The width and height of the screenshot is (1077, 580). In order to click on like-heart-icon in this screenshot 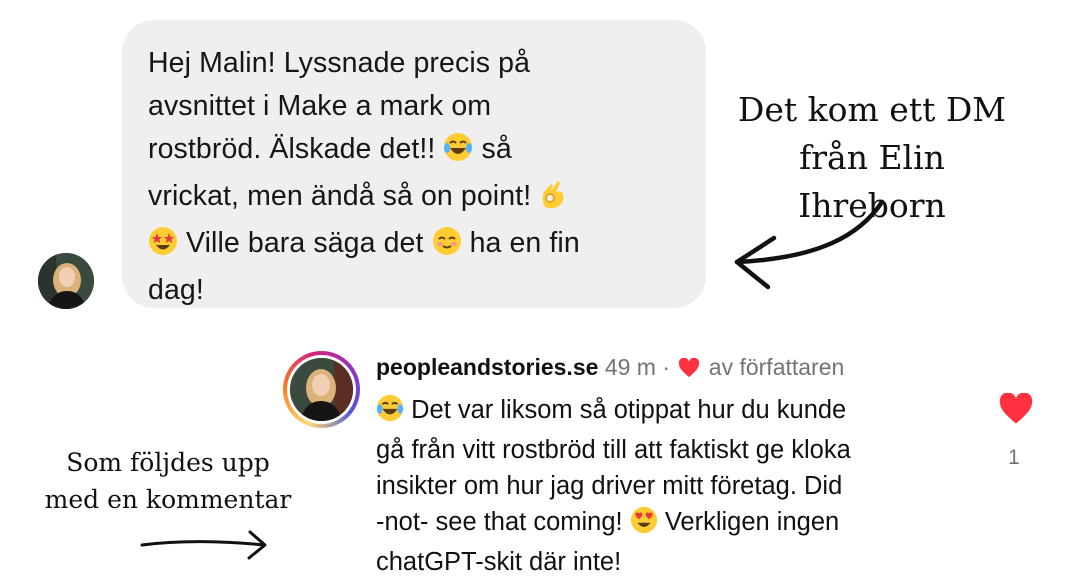, I will do `click(1016, 408)`.